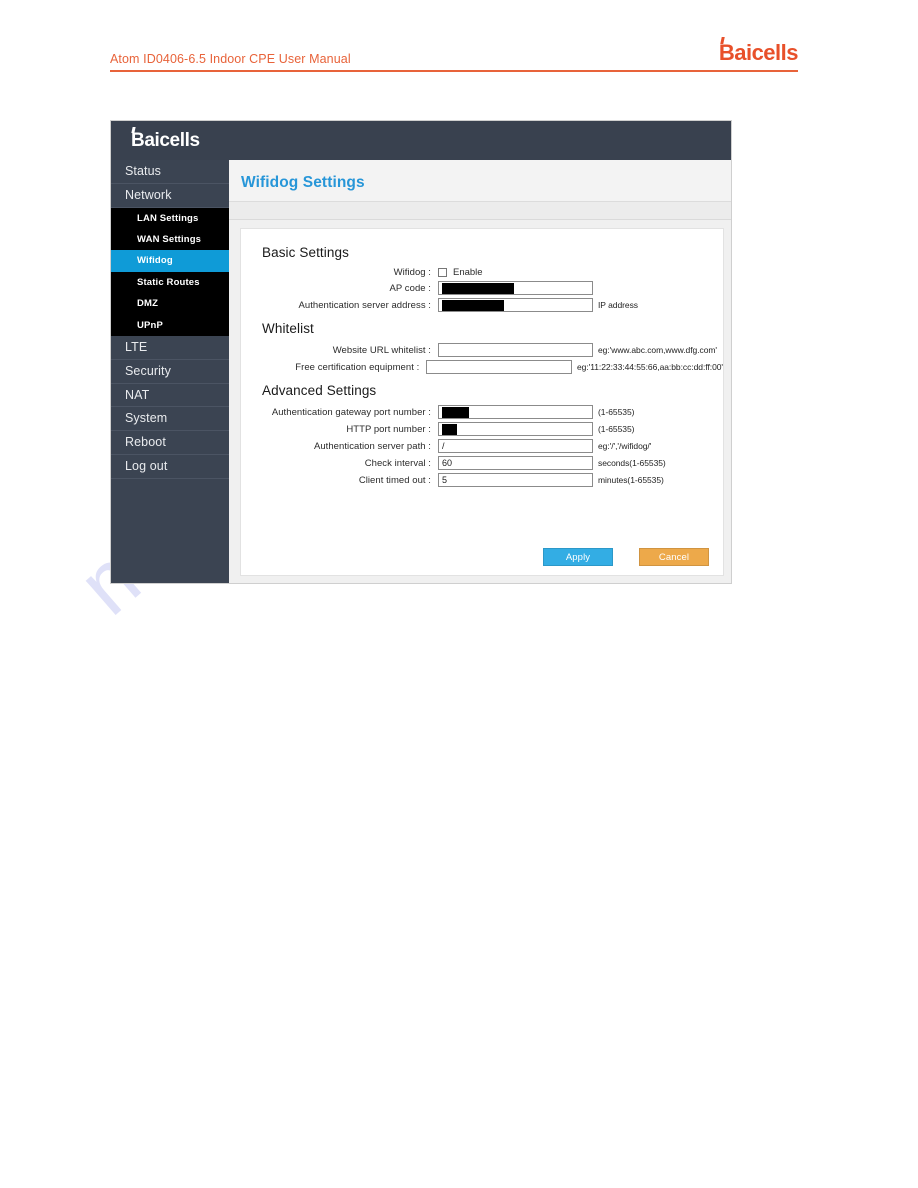 This screenshot has height=1188, width=918. Describe the element at coordinates (170, 467) in the screenshot. I see `sidebar-item-logout: Log out` at that location.